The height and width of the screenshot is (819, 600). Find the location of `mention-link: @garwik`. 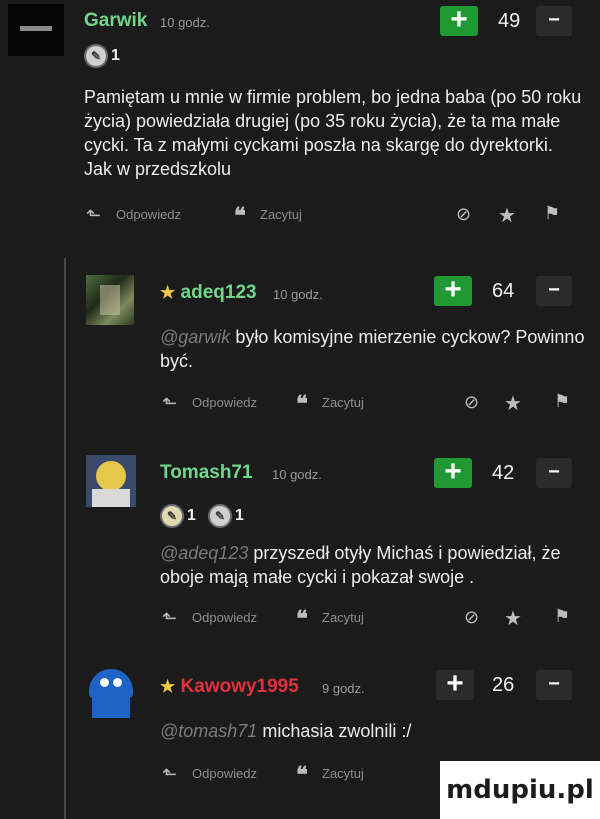

mention-link: @garwik is located at coordinates (195, 337).